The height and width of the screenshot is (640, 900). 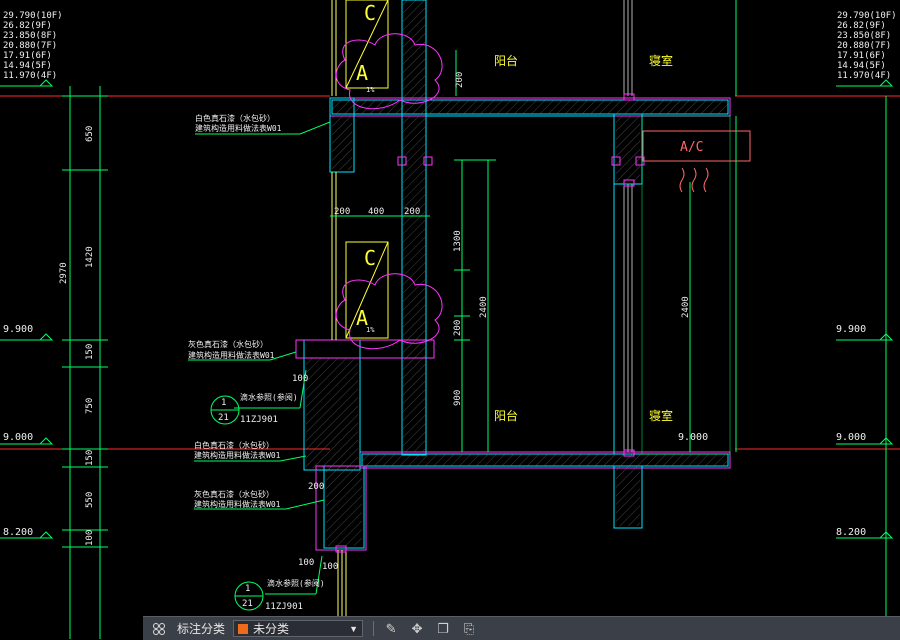 What do you see at coordinates (159, 629) in the screenshot?
I see `grid-cluster-icon` at bounding box center [159, 629].